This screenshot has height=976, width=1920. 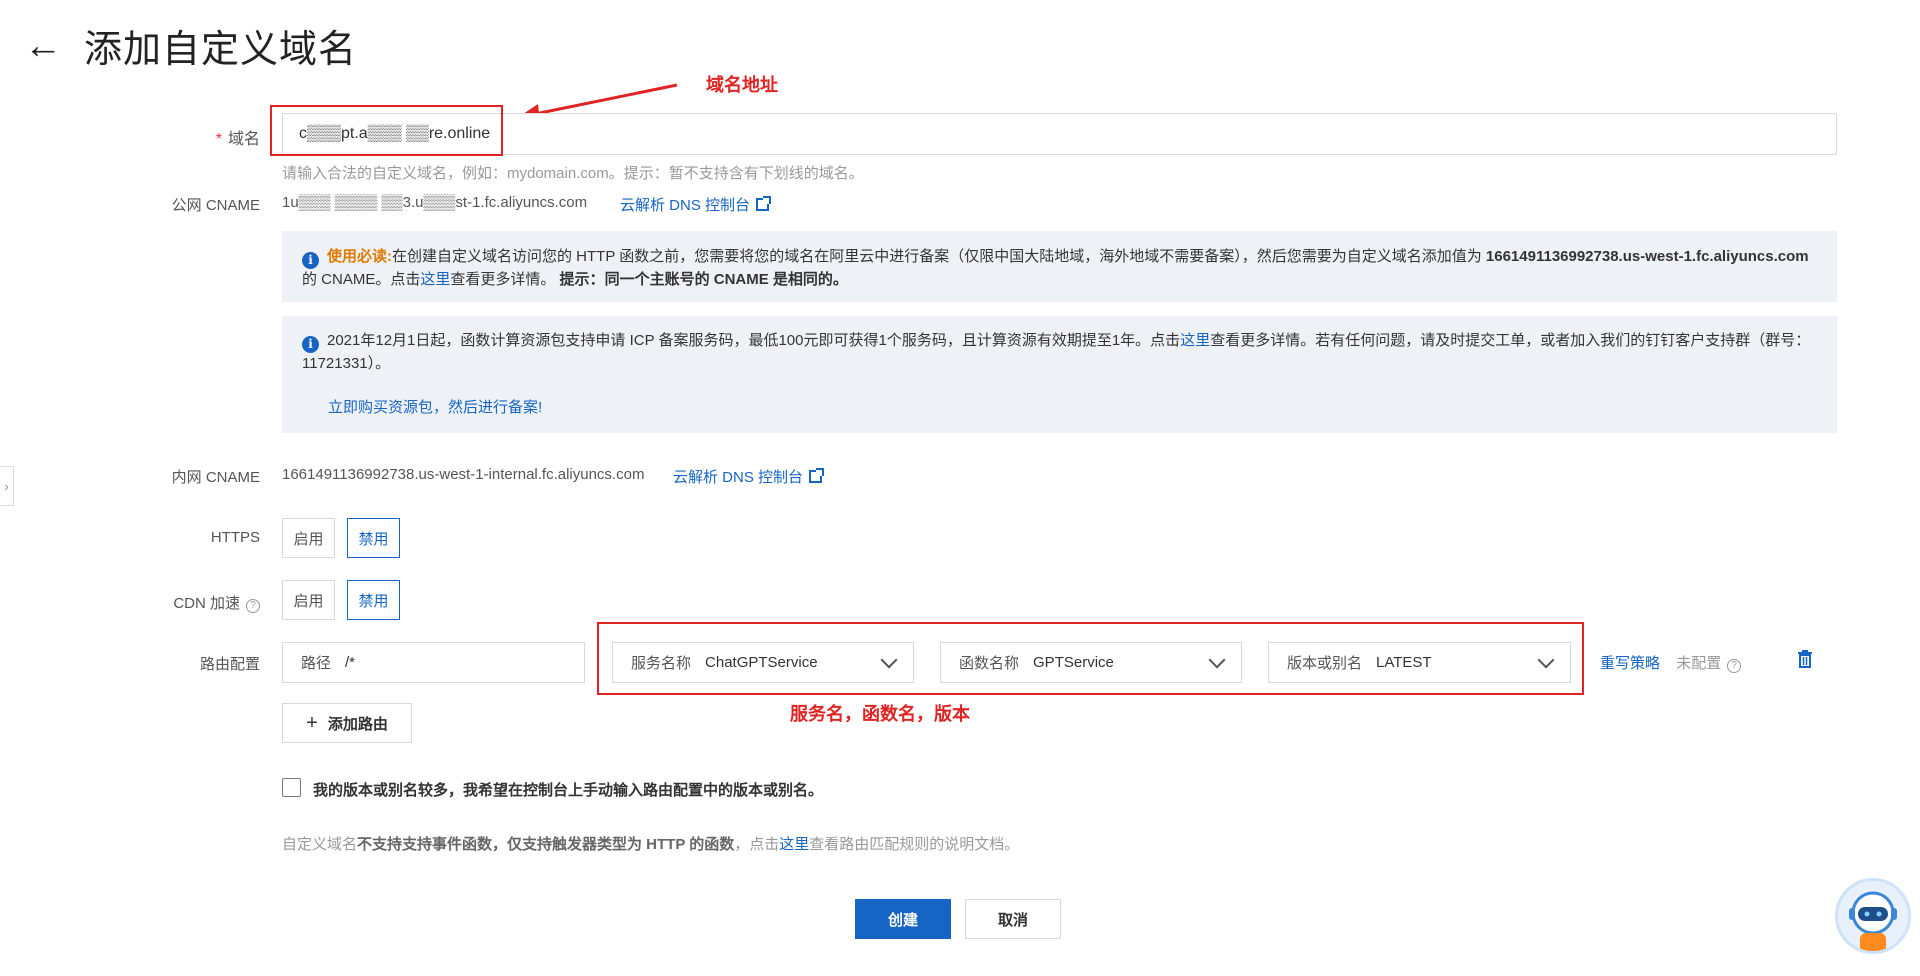 What do you see at coordinates (373, 538) in the screenshot?
I see `https-disable-button: 禁用` at bounding box center [373, 538].